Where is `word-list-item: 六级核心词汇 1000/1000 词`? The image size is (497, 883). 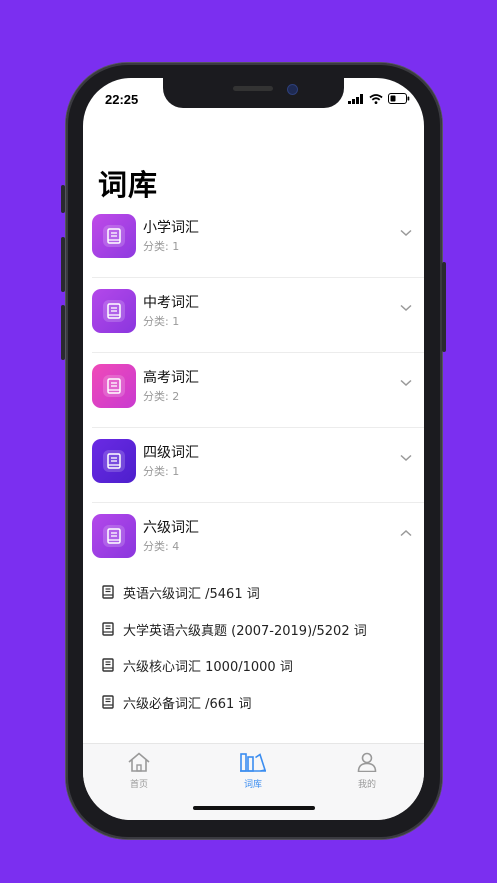 word-list-item: 六级核心词汇 1000/1000 词 is located at coordinates (253, 666).